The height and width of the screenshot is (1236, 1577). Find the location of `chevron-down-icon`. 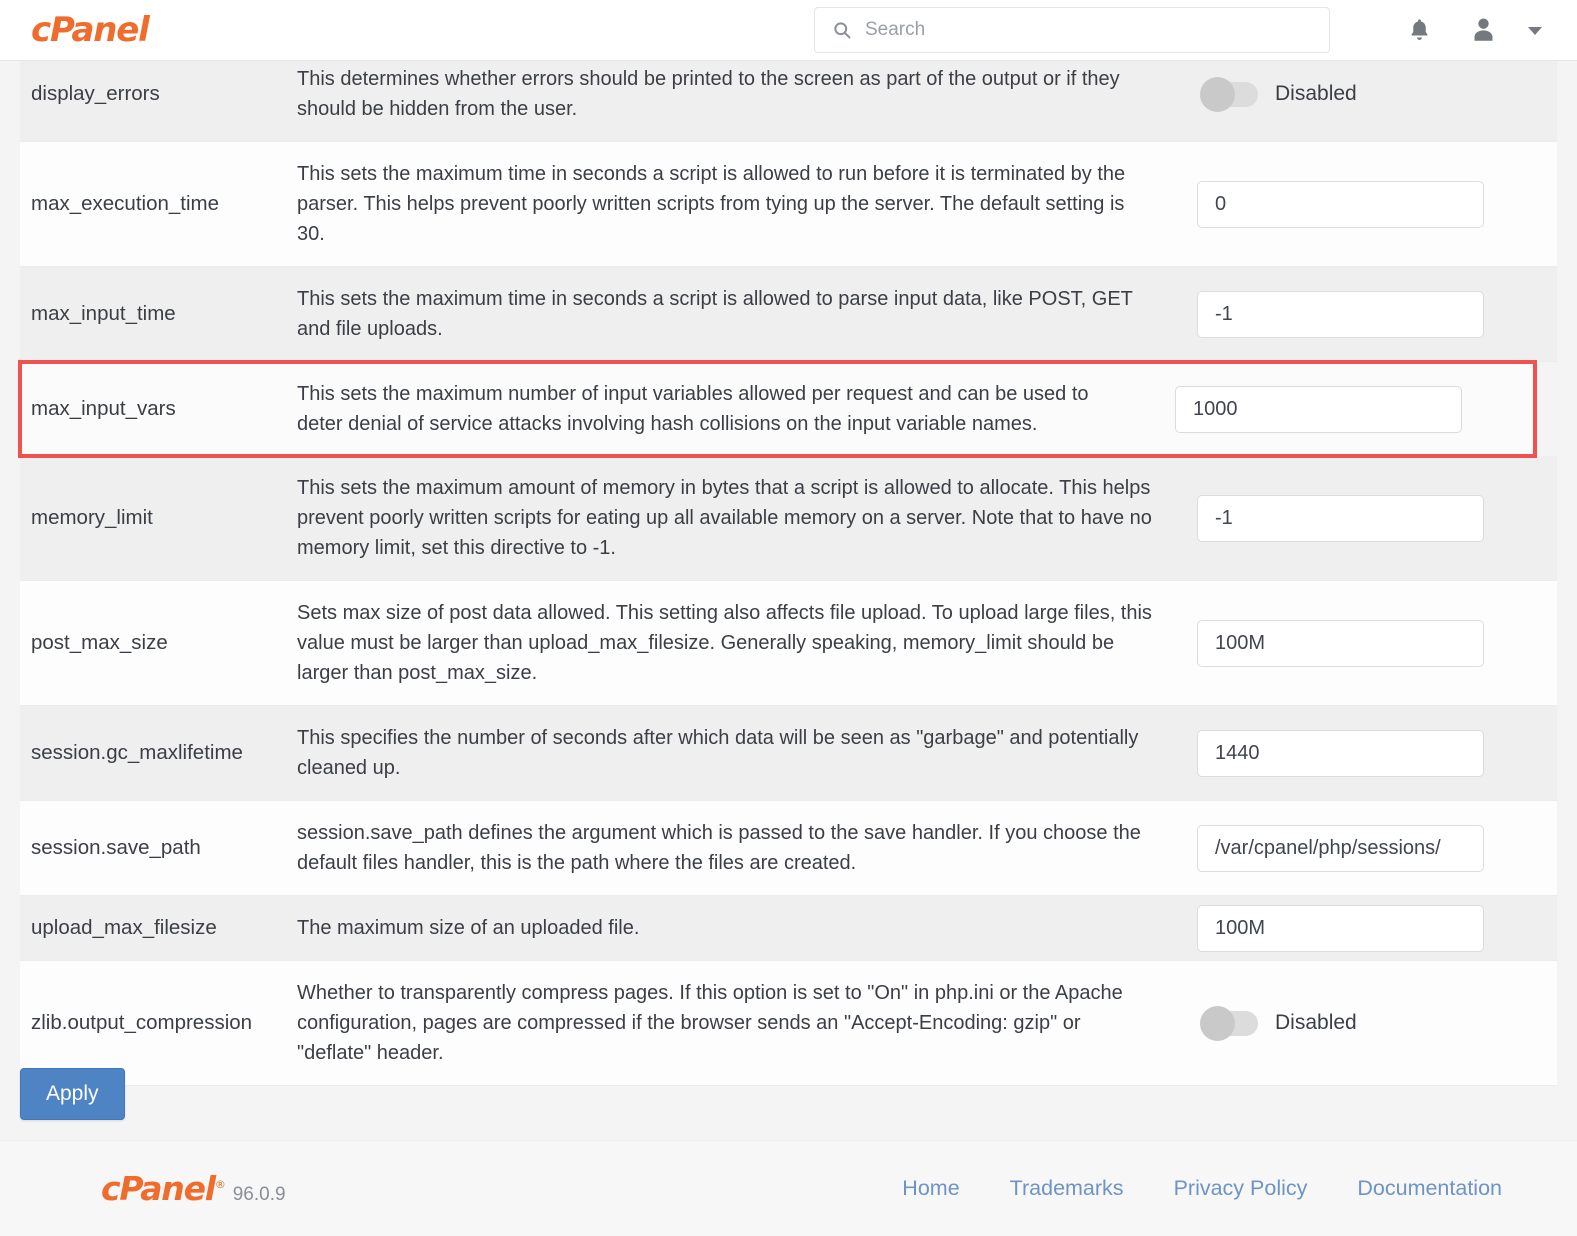

chevron-down-icon is located at coordinates (1535, 30).